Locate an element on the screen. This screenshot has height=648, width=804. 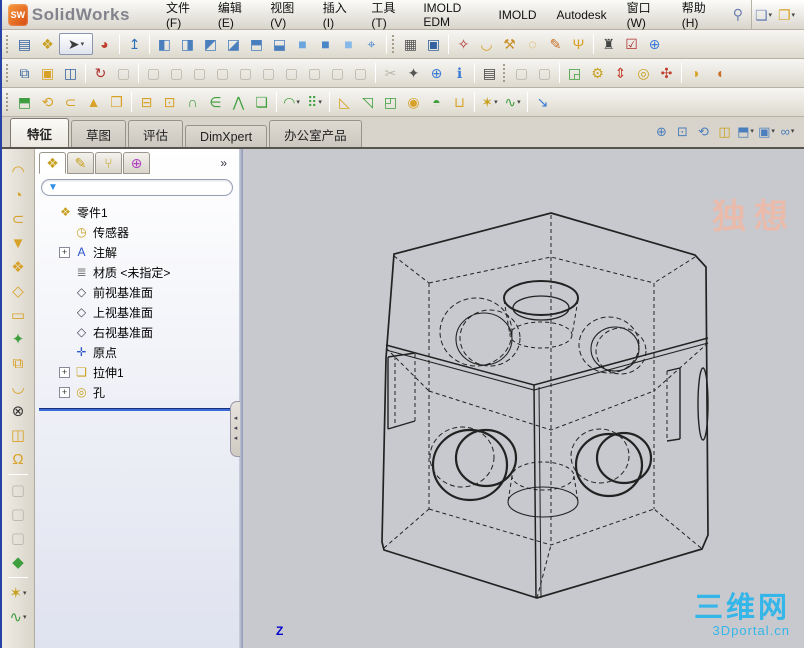
view-iso-icon: ■ is located at coordinates (302, 44).